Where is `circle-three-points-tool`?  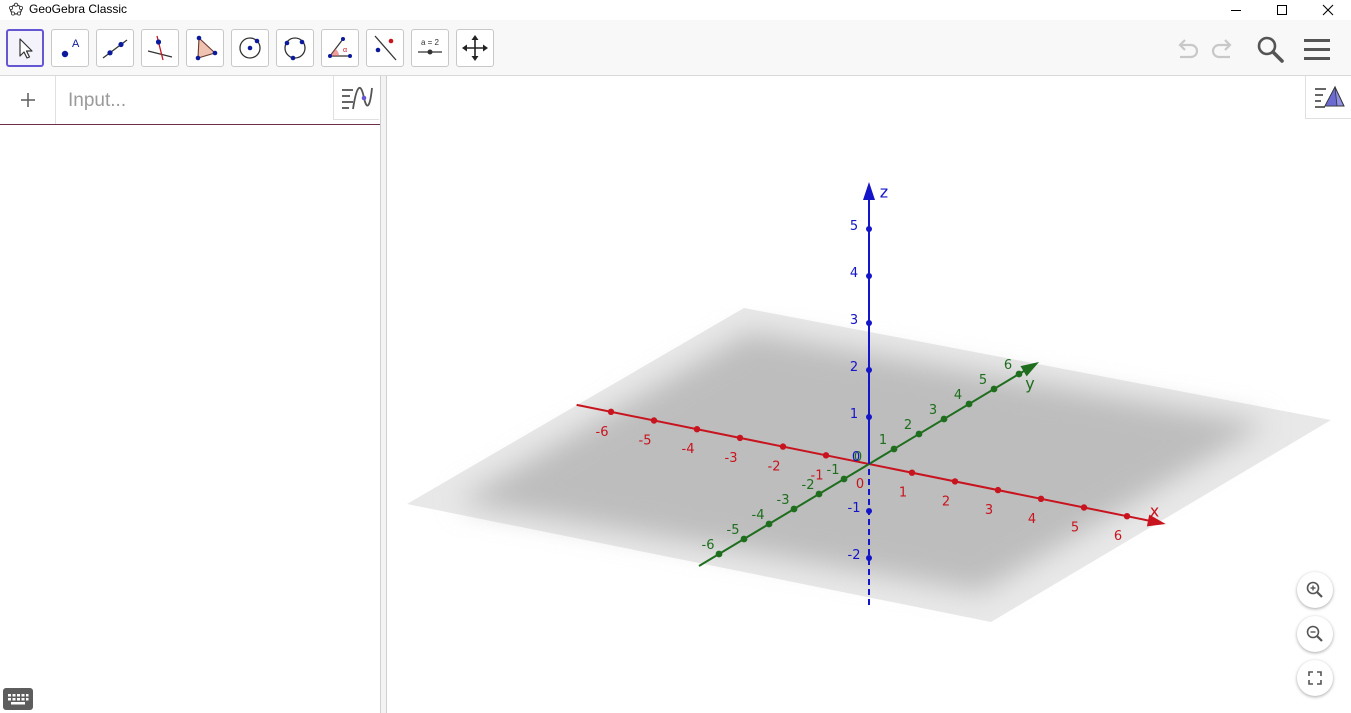
circle-three-points-tool is located at coordinates (295, 48).